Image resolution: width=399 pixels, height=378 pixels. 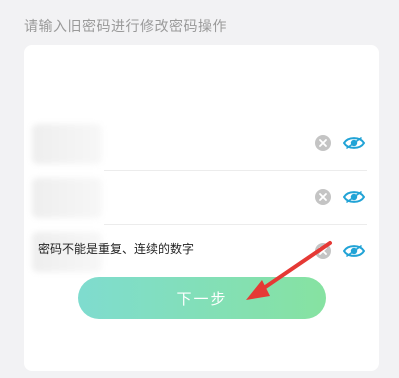 I want to click on password-rule-text: 密码不能是重复、连续的数字, so click(x=116, y=249).